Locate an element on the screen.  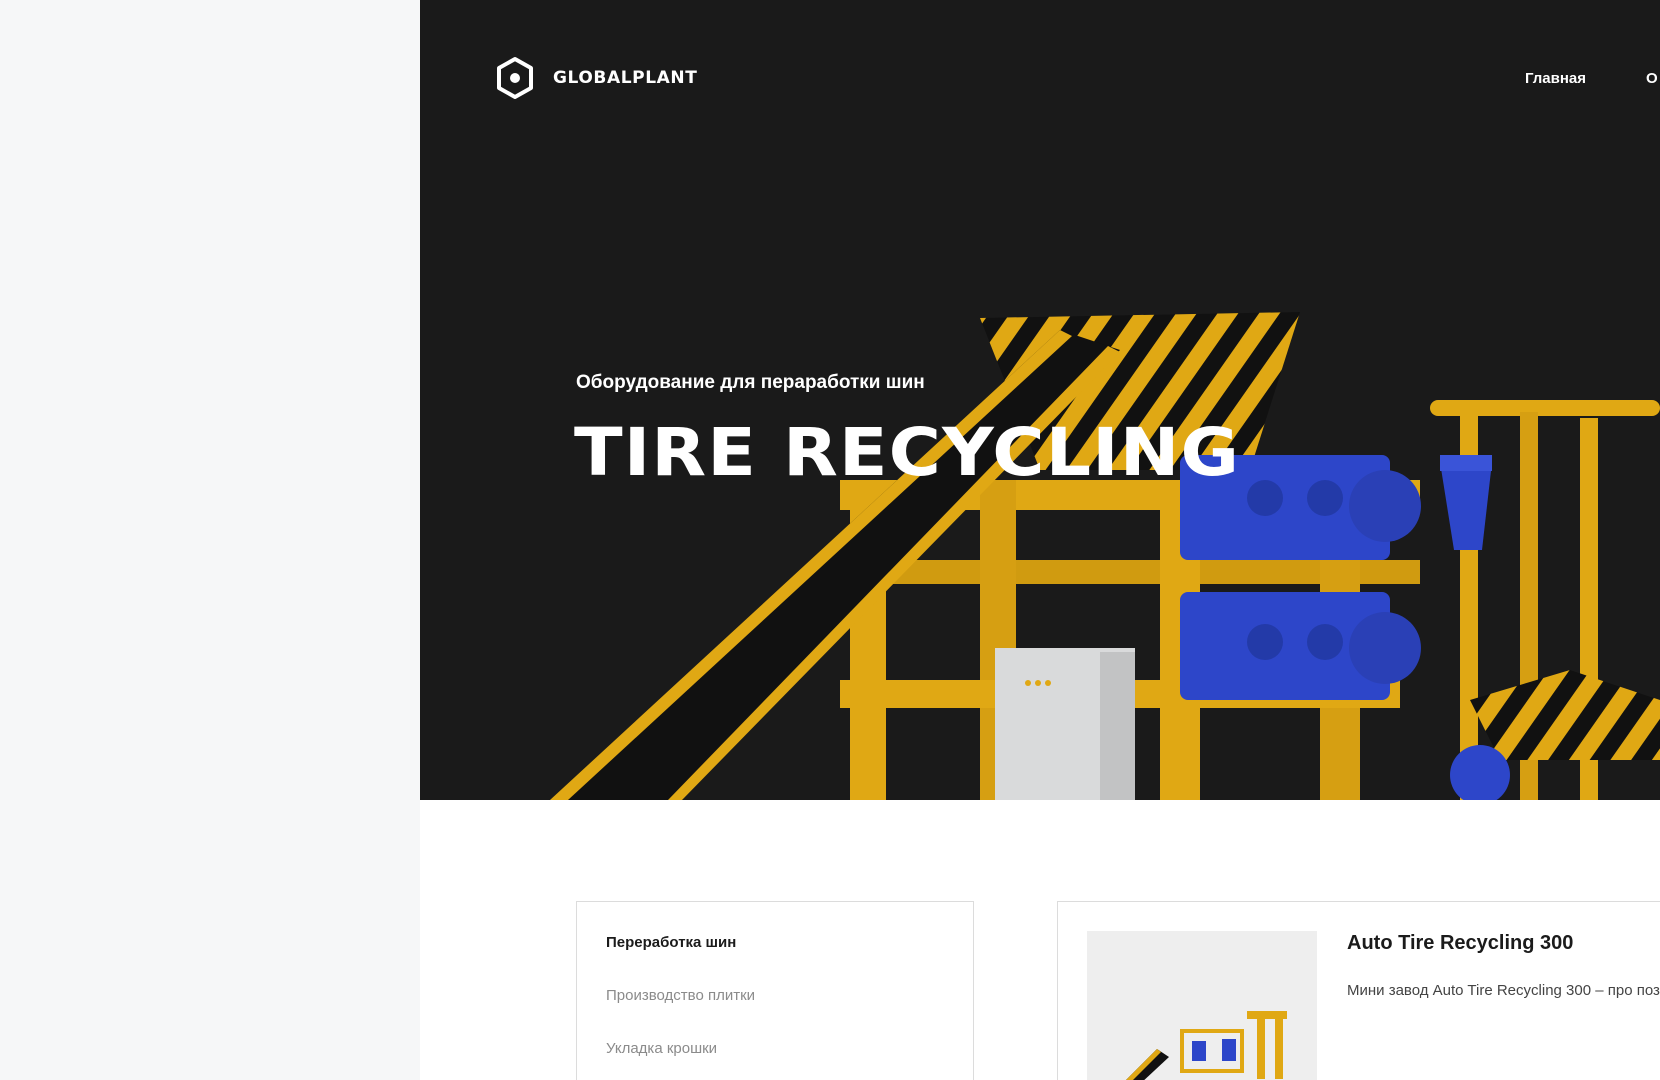
main-nav: Главная О is located at coordinates (1591, 78).